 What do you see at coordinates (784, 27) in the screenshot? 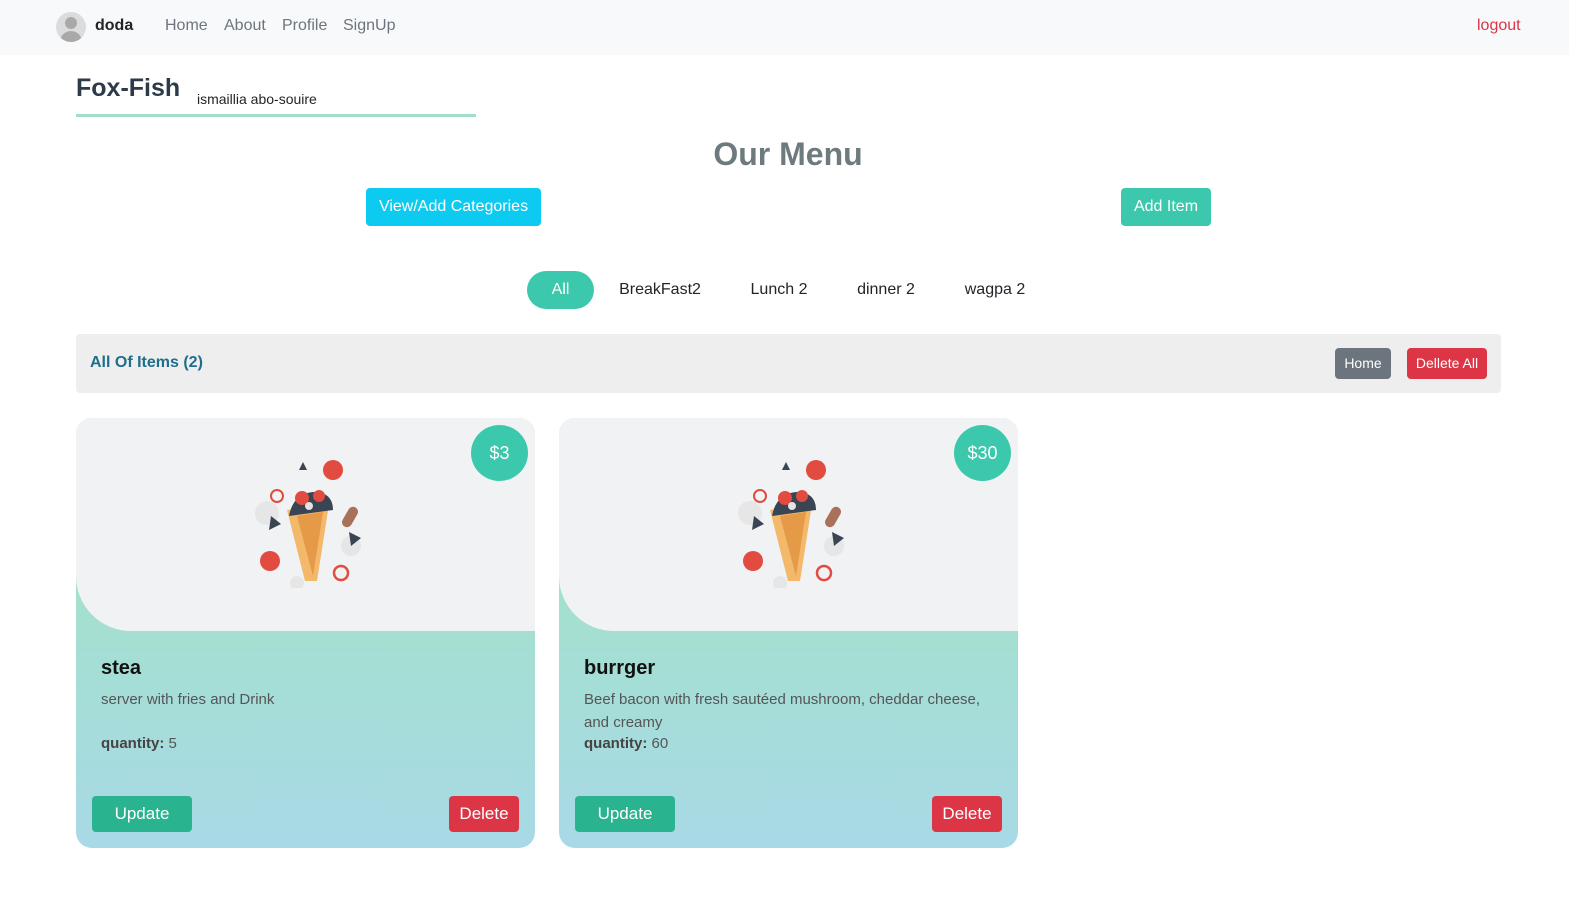
I see `top-navbar: doda Home About Profile SignUp logout` at bounding box center [784, 27].